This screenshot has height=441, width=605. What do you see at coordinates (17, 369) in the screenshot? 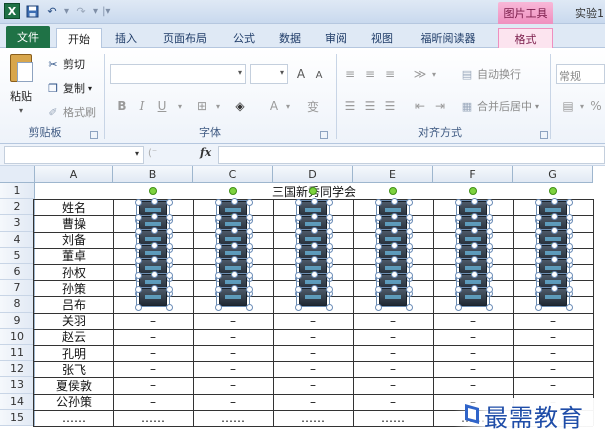
I see `row-header-12: 12` at bounding box center [17, 369].